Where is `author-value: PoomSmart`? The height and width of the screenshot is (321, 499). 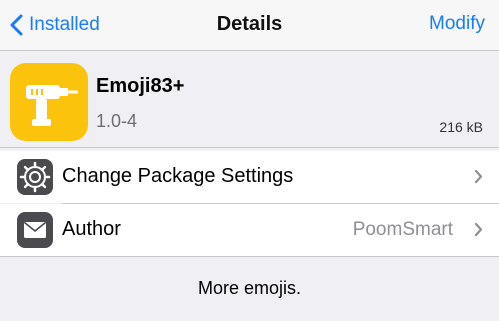
author-value: PoomSmart is located at coordinates (402, 229).